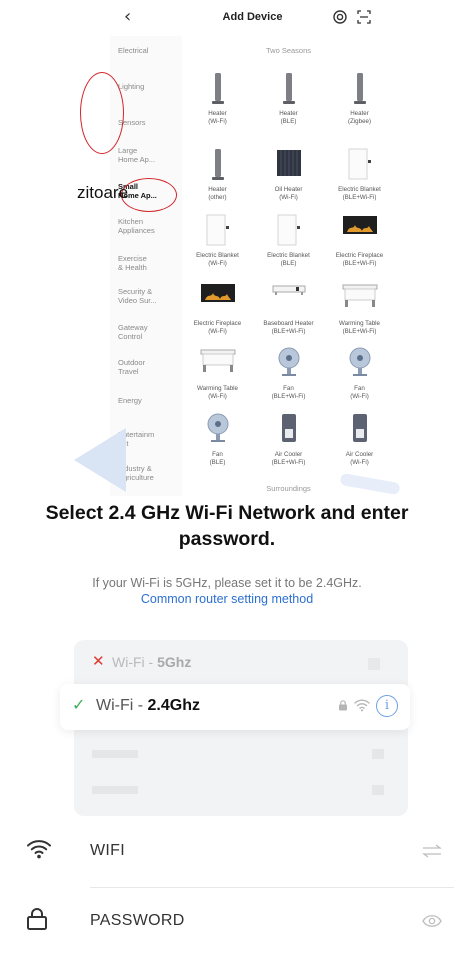 This screenshot has width=454, height=956. I want to click on device-tile: Air Cooler (Wi-Fi), so click(359, 444).